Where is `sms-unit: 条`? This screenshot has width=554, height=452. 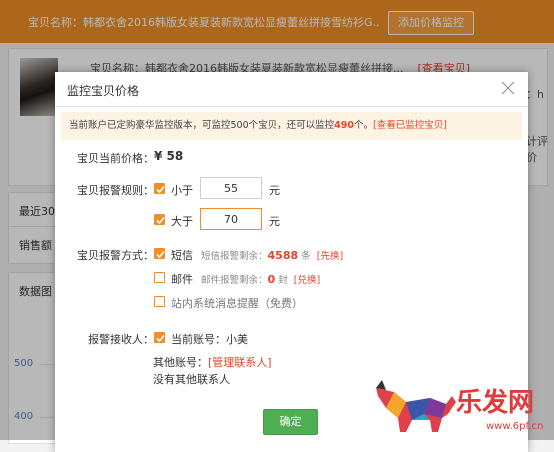
sms-unit: 条 is located at coordinates (306, 256).